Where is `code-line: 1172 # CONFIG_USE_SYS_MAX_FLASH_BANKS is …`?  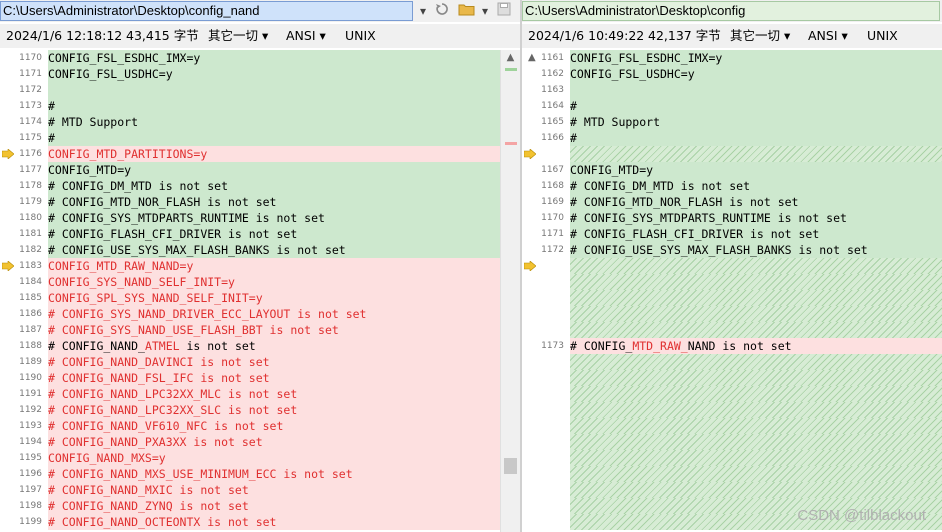
code-line: 1172 # CONFIG_USE_SYS_MAX_FLASH_BANKS is … is located at coordinates (732, 250).